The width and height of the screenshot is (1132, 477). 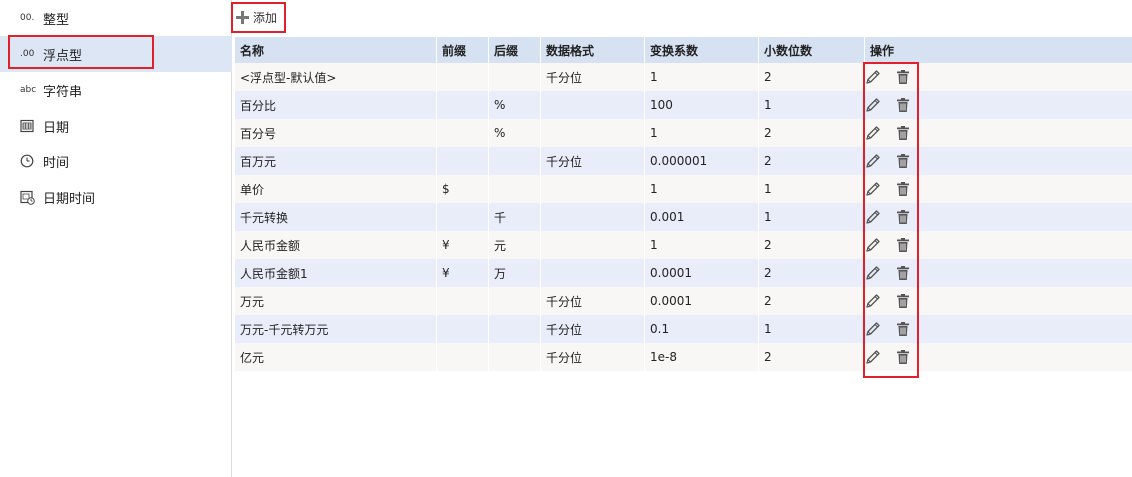 What do you see at coordinates (683, 329) in the screenshot?
I see `table-row: 万元-千元转万元 千分位 0.1 1` at bounding box center [683, 329].